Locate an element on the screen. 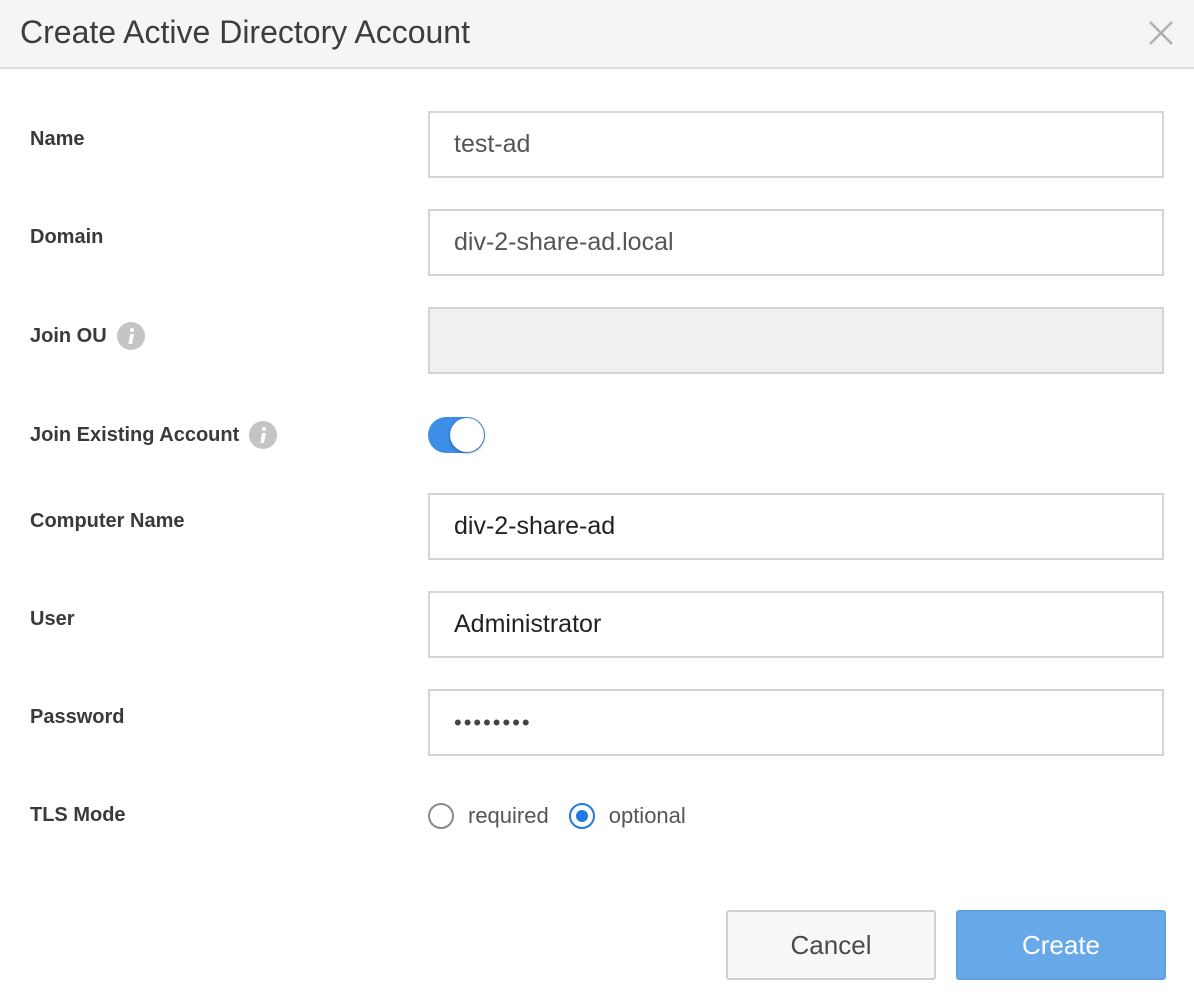 The height and width of the screenshot is (1008, 1194). tls-optional-radio is located at coordinates (581, 816).